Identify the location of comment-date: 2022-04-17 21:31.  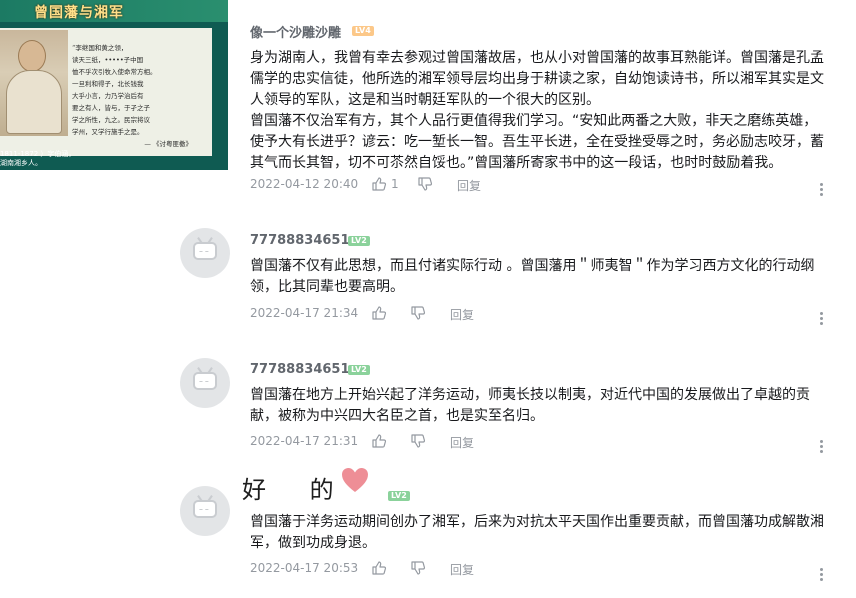
(304, 441).